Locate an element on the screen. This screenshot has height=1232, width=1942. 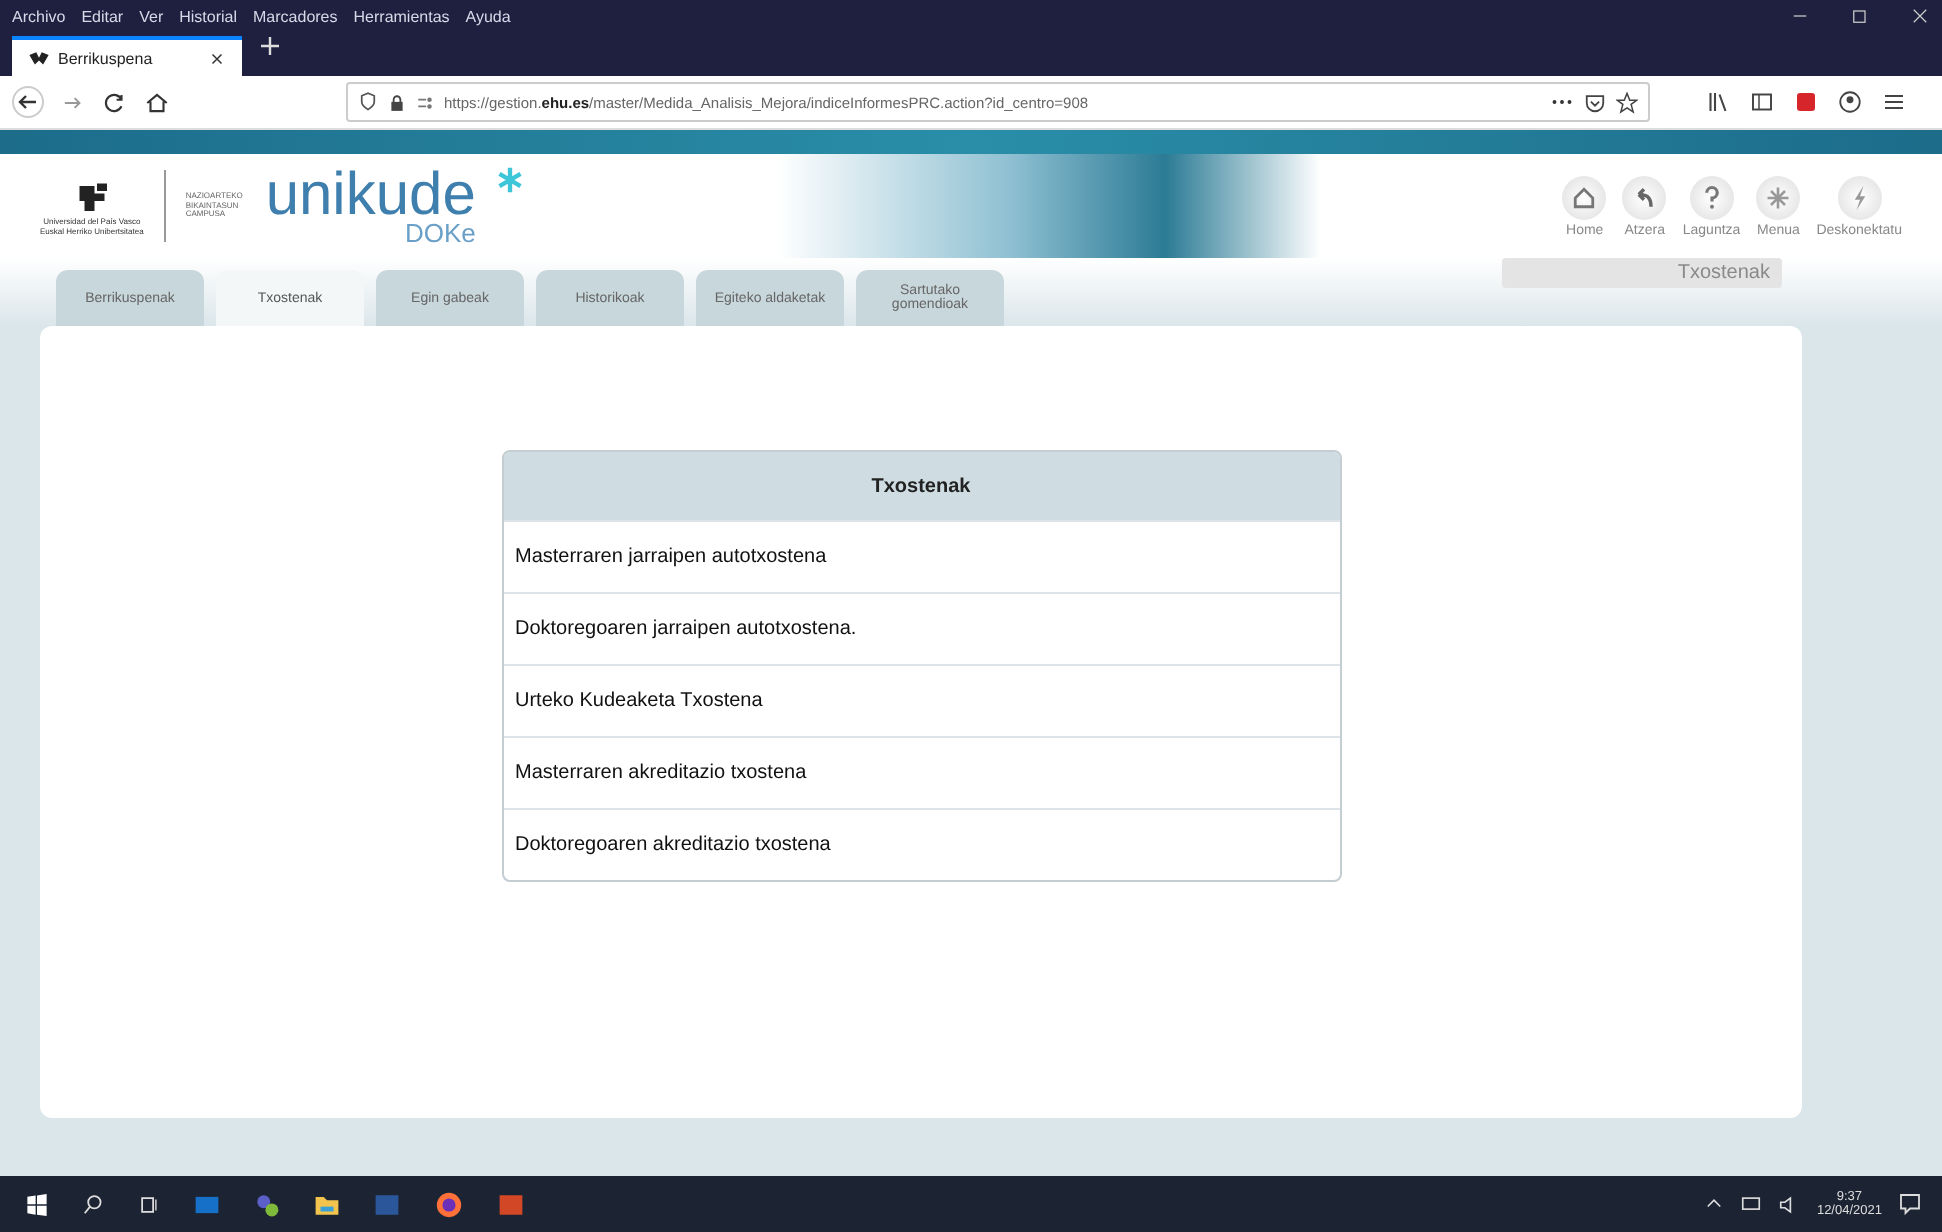
report-link: Urteko Kudeaketa Txostena is located at coordinates (921, 700).